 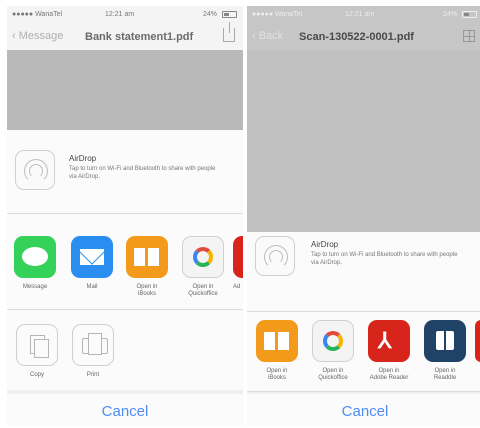 I want to click on action-label: Copy, so click(x=36, y=375).